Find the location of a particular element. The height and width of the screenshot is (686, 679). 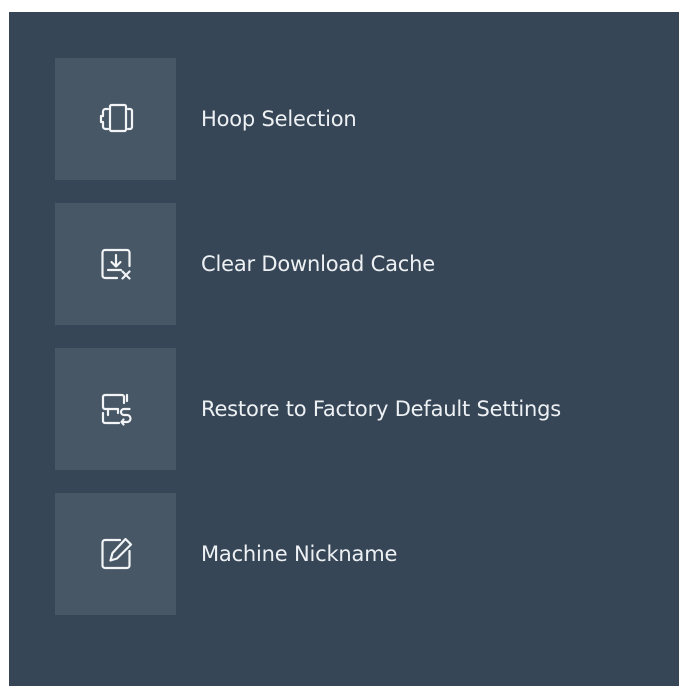

factory-reset-icon is located at coordinates (116, 409).